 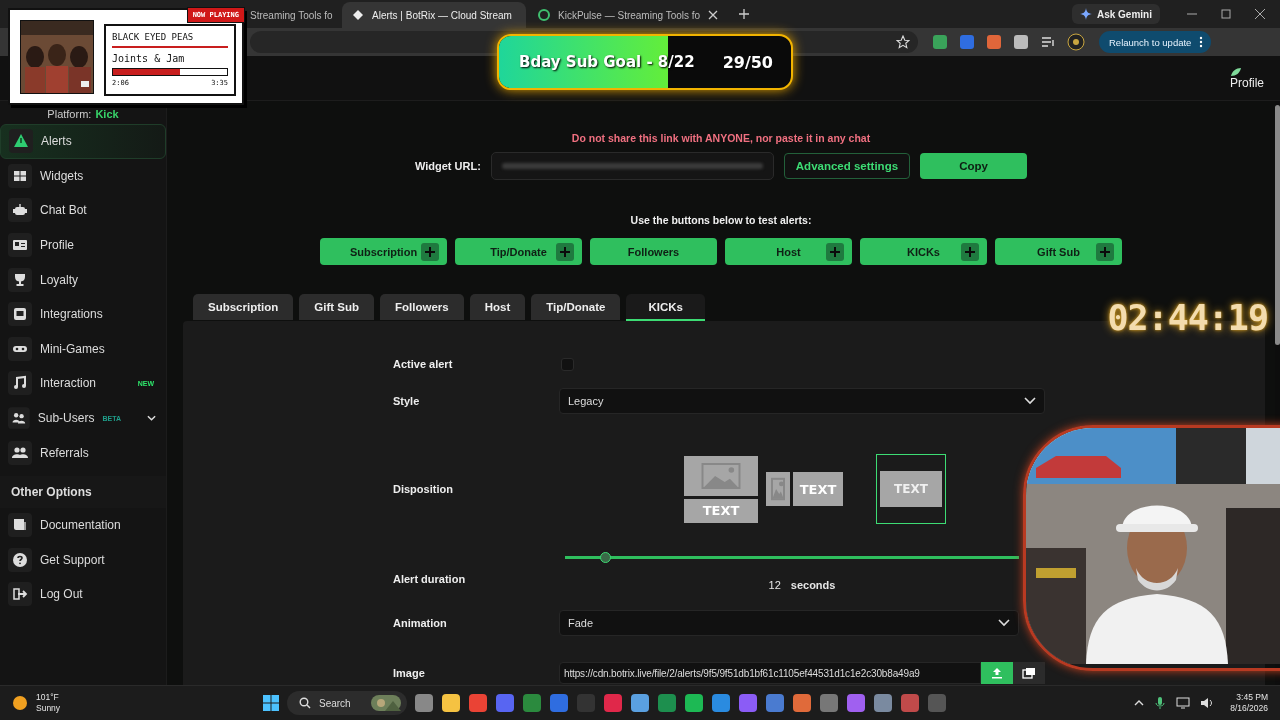 I want to click on alert-tab: Host, so click(x=497, y=307).